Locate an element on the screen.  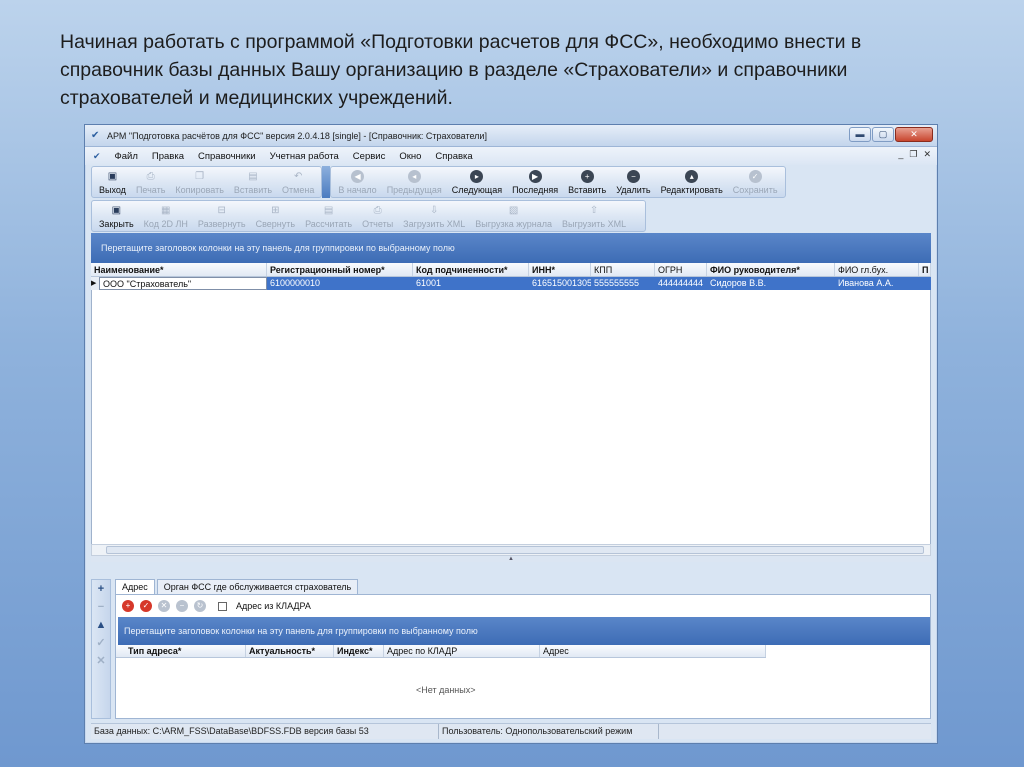
last-record-button: ▶ Последняя is located at coordinates (535, 182).